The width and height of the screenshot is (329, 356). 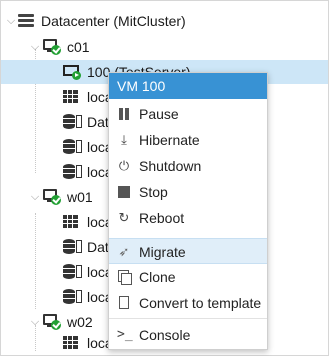 What do you see at coordinates (124, 139) in the screenshot?
I see `hibernate-icon: ⤓` at bounding box center [124, 139].